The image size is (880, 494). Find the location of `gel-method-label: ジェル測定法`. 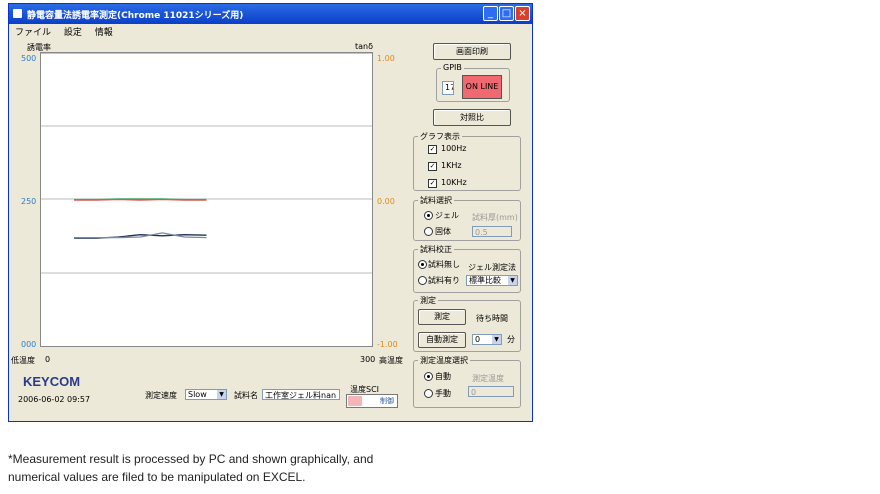

gel-method-label: ジェル測定法 is located at coordinates (492, 267).